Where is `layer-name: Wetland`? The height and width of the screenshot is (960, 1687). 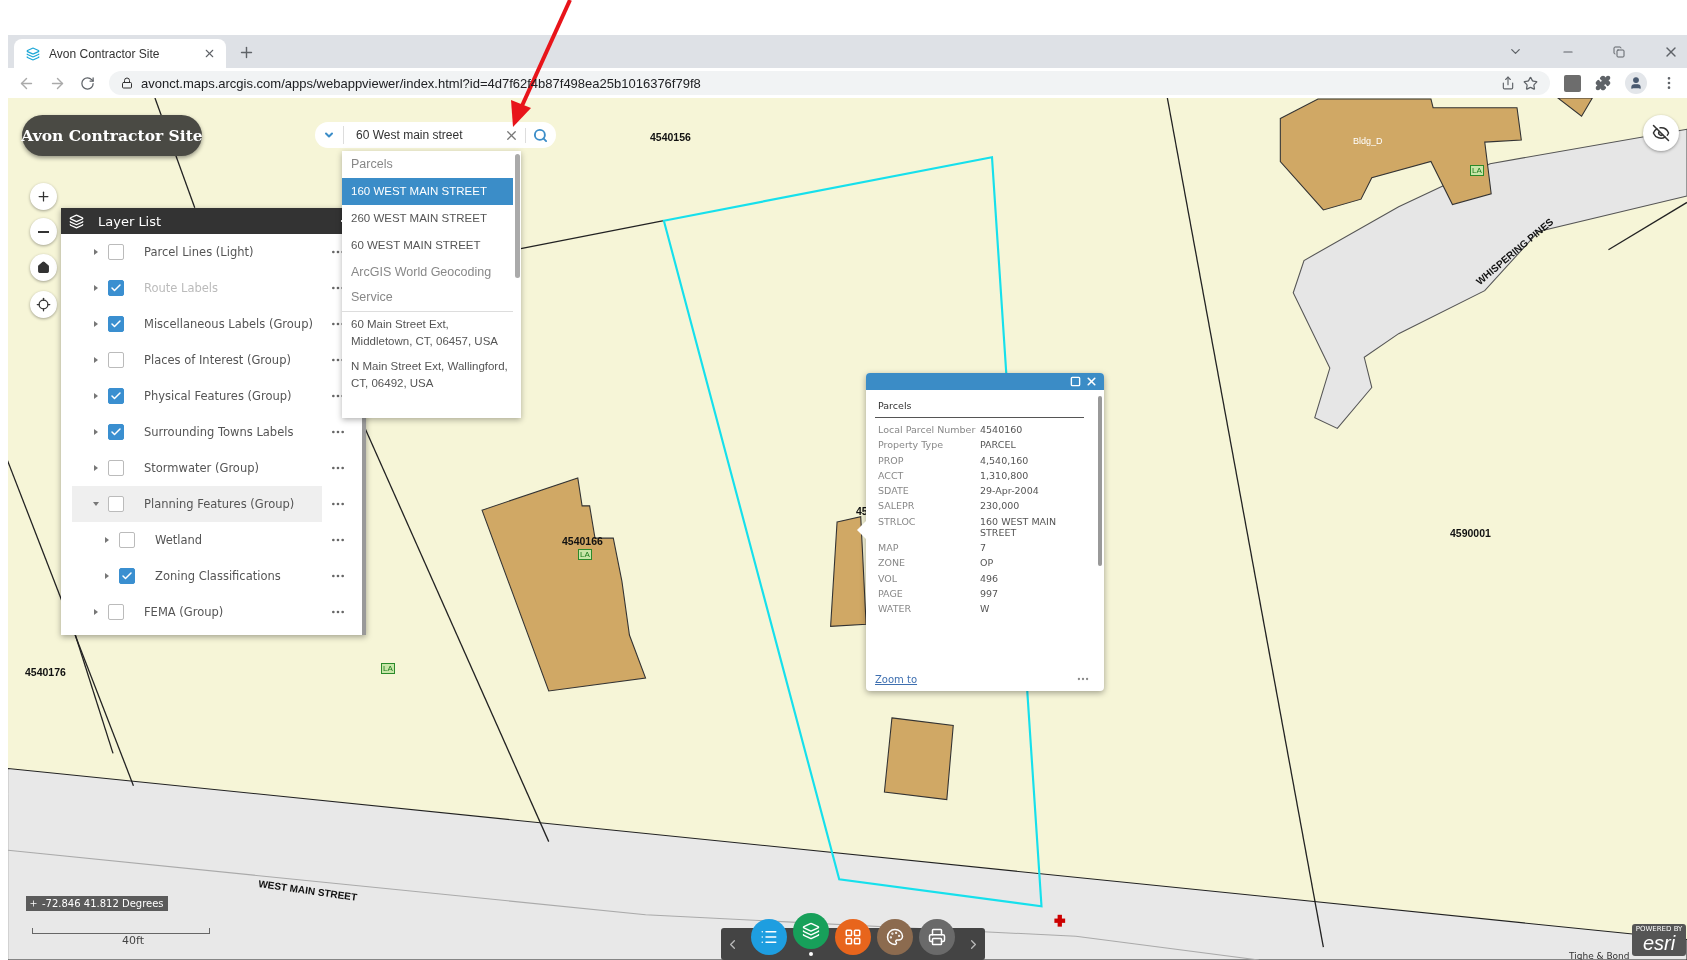
layer-name: Wetland is located at coordinates (179, 540).